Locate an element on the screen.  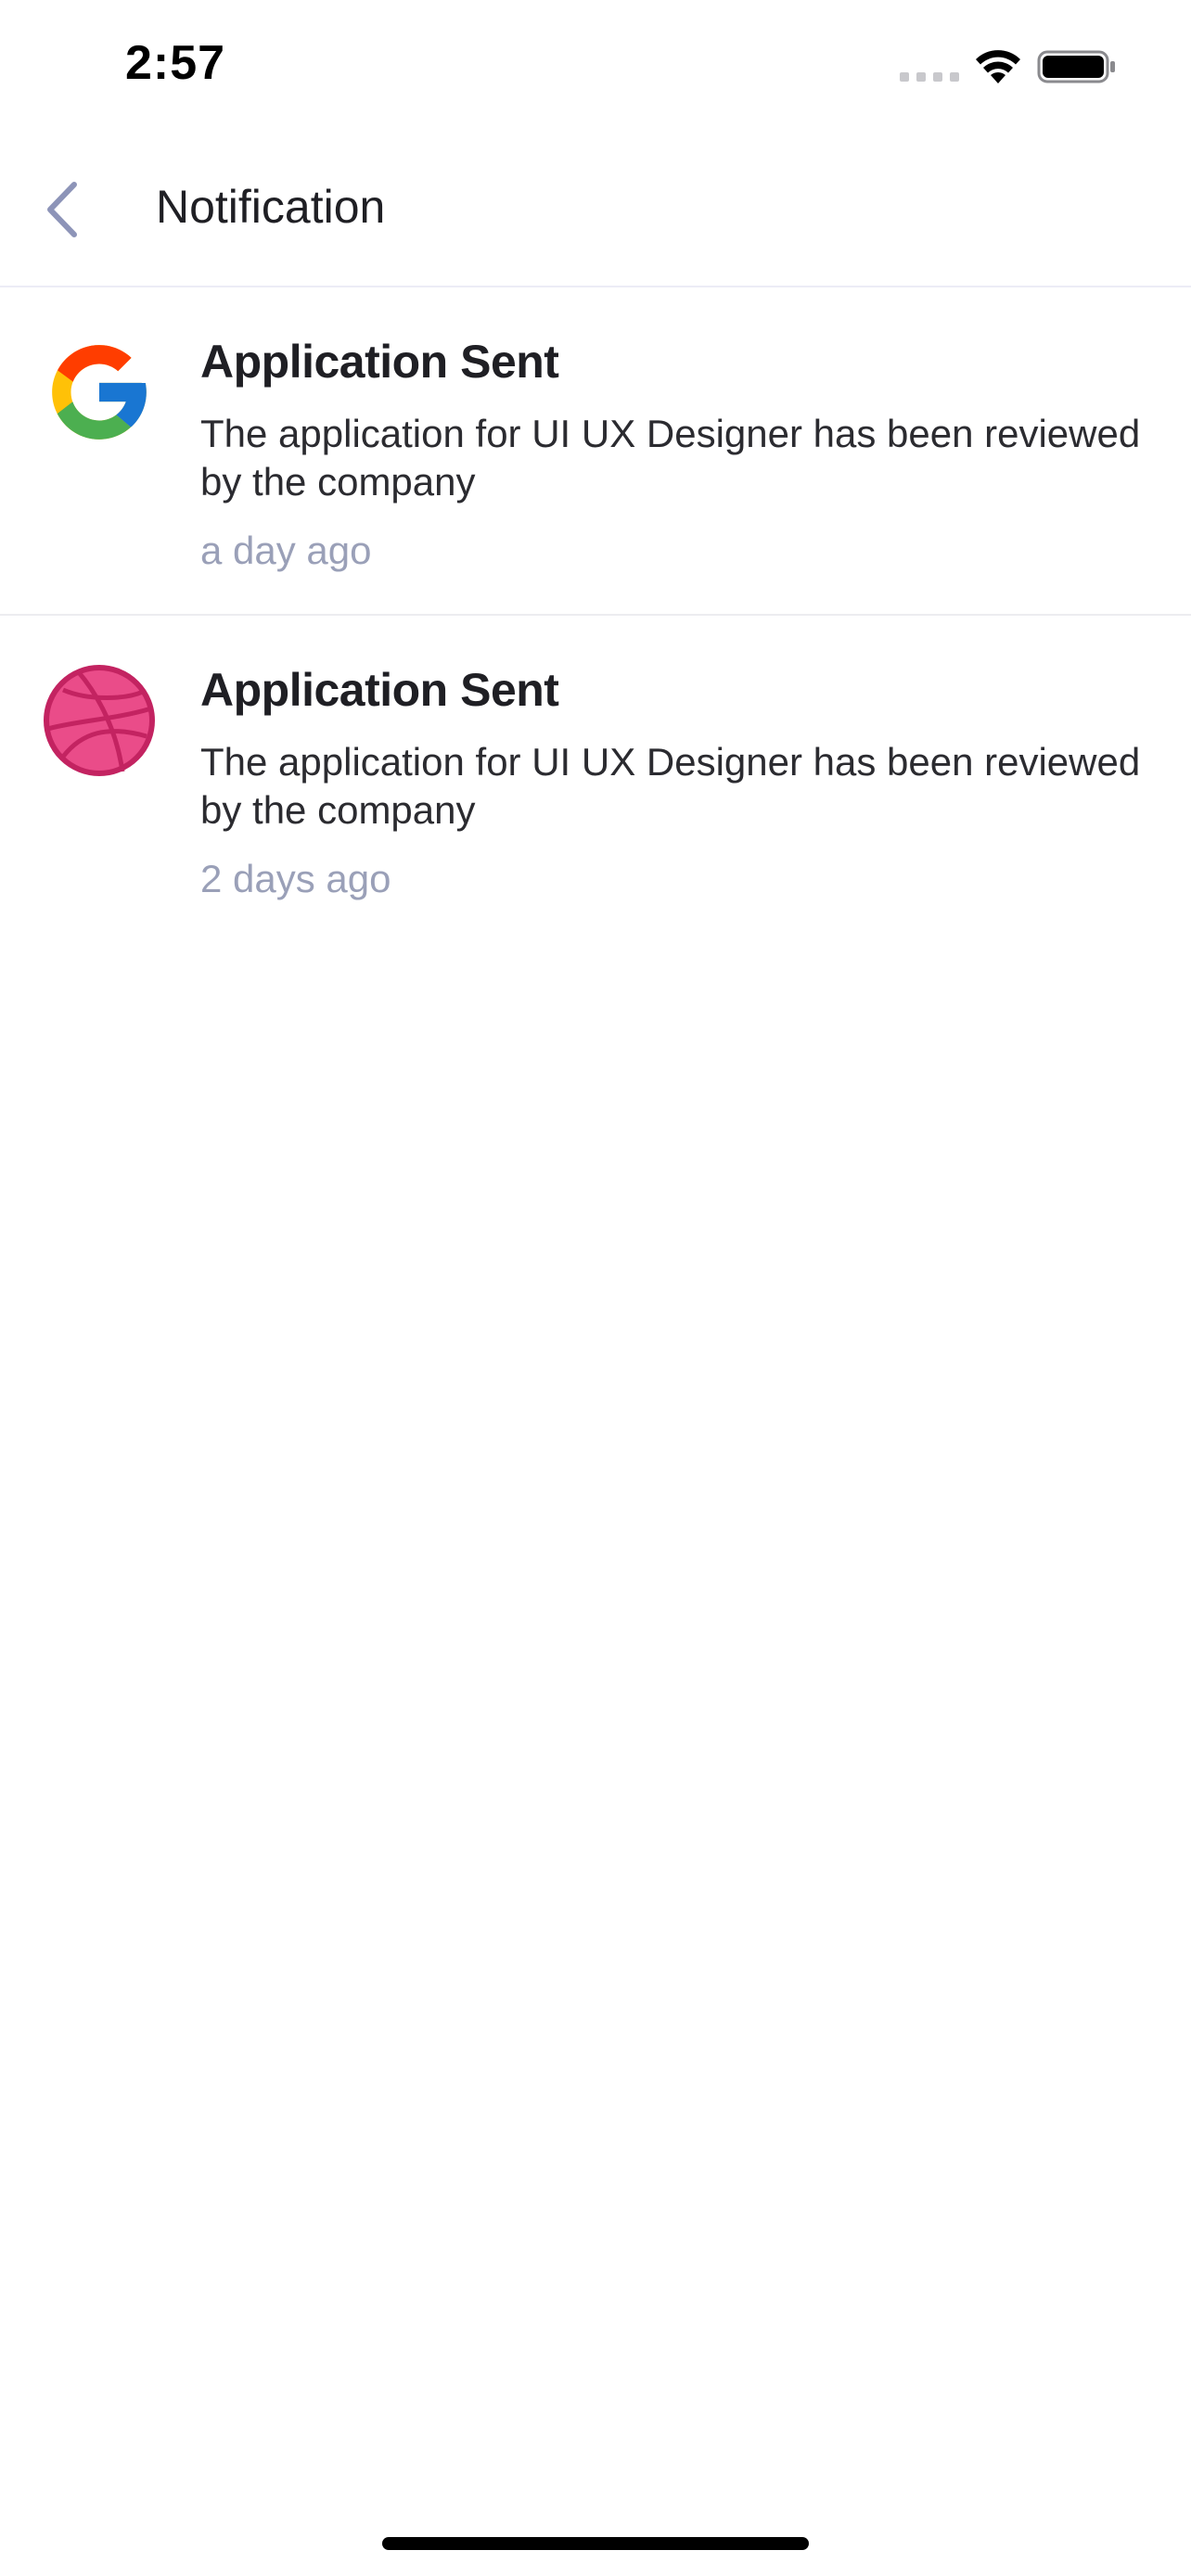
chevron-left-icon is located at coordinates (62, 209).